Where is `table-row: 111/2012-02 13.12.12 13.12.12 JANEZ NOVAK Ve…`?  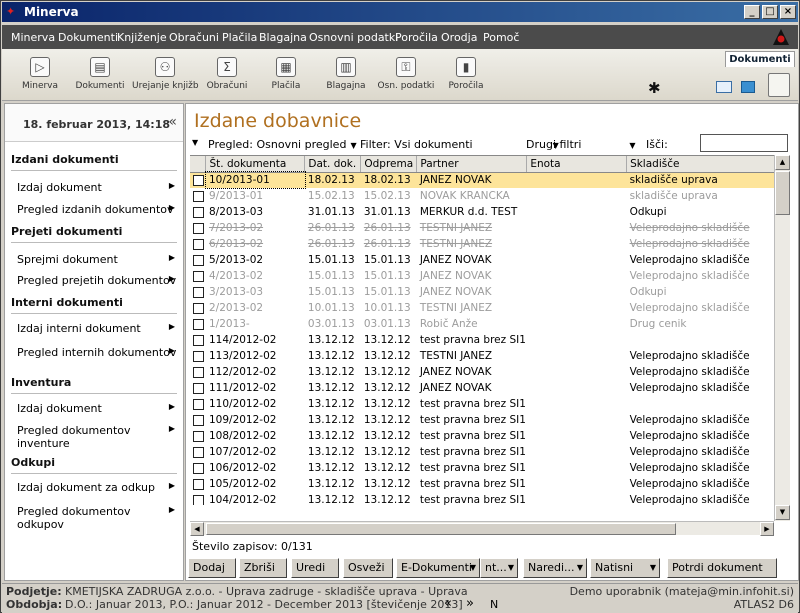
table-row: 111/2012-02 13.12.12 13.12.12 JANEZ NOVAK Ve… is located at coordinates (483, 388).